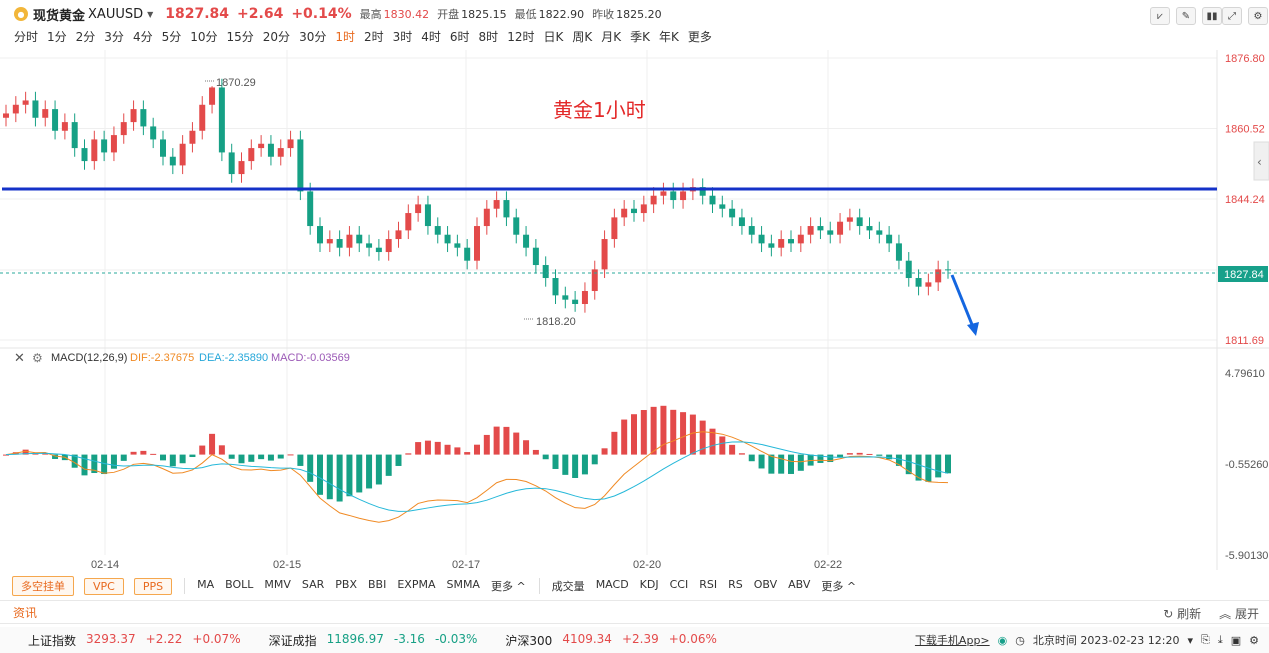 This screenshot has height=653, width=1269. What do you see at coordinates (952, 640) in the screenshot?
I see `download-app-link: 下载手机App>` at bounding box center [952, 640].